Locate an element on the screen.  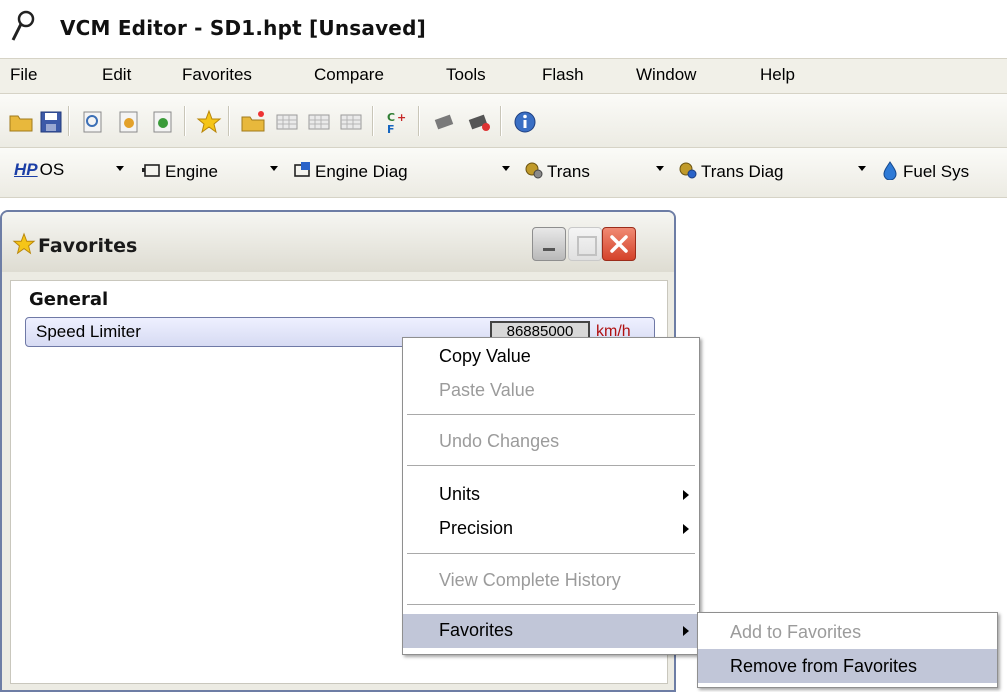
category-os-label: OS is located at coordinates (52, 169).